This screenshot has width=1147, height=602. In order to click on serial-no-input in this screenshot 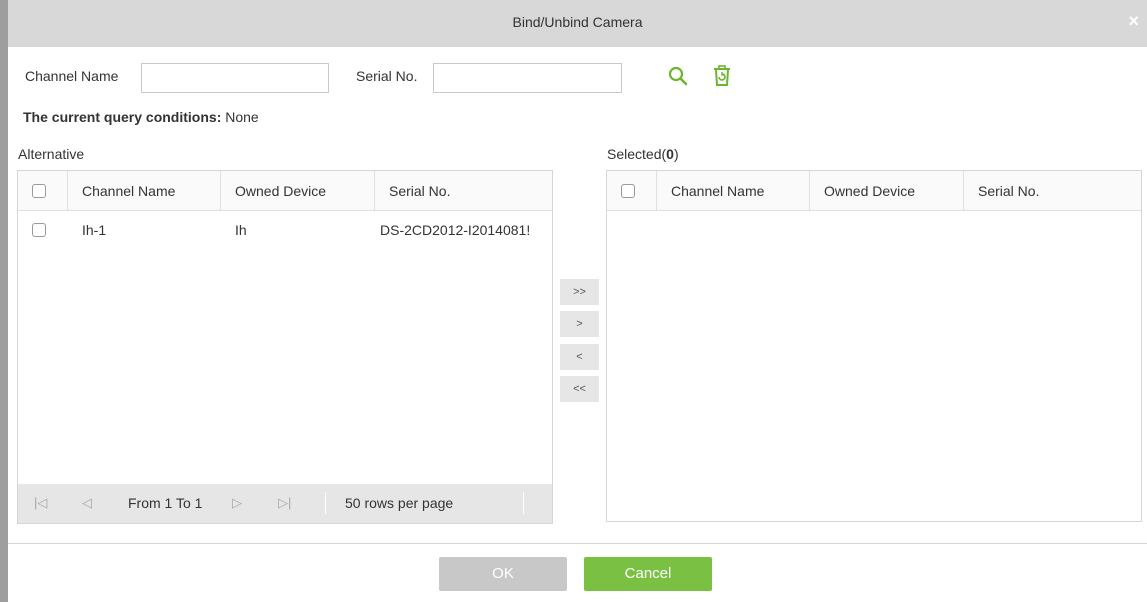, I will do `click(527, 78)`.